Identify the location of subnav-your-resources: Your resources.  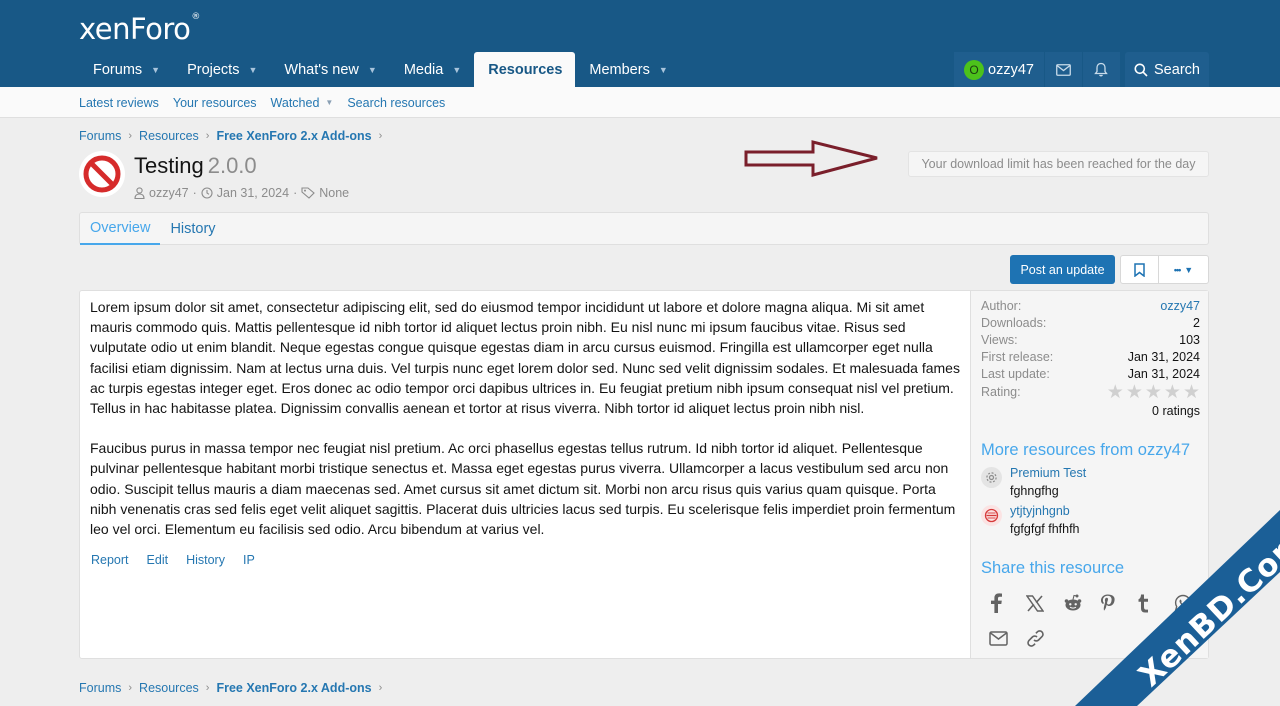
(215, 103).